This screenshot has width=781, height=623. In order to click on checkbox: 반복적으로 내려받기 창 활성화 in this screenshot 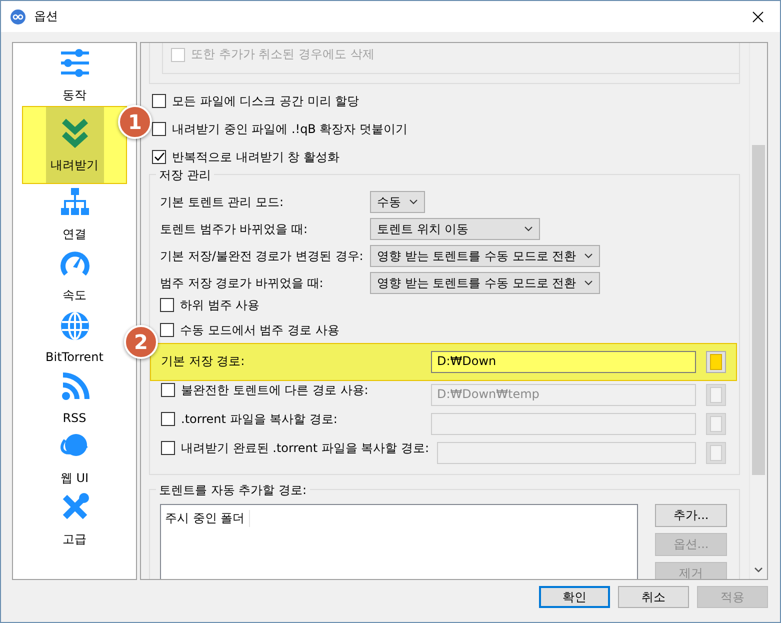, I will do `click(246, 157)`.